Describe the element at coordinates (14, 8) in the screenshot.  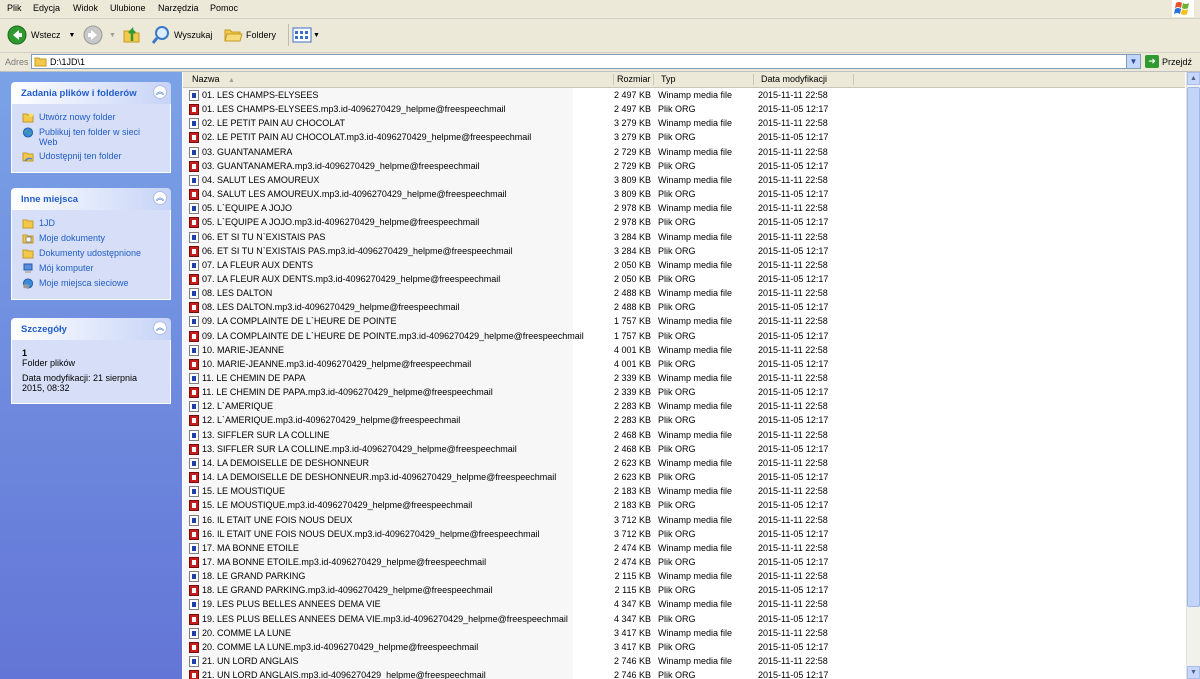
I see `menu-plik: Plik` at that location.